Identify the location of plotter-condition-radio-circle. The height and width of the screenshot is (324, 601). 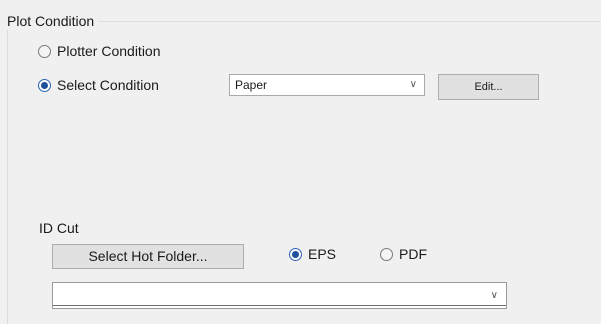
(44, 51).